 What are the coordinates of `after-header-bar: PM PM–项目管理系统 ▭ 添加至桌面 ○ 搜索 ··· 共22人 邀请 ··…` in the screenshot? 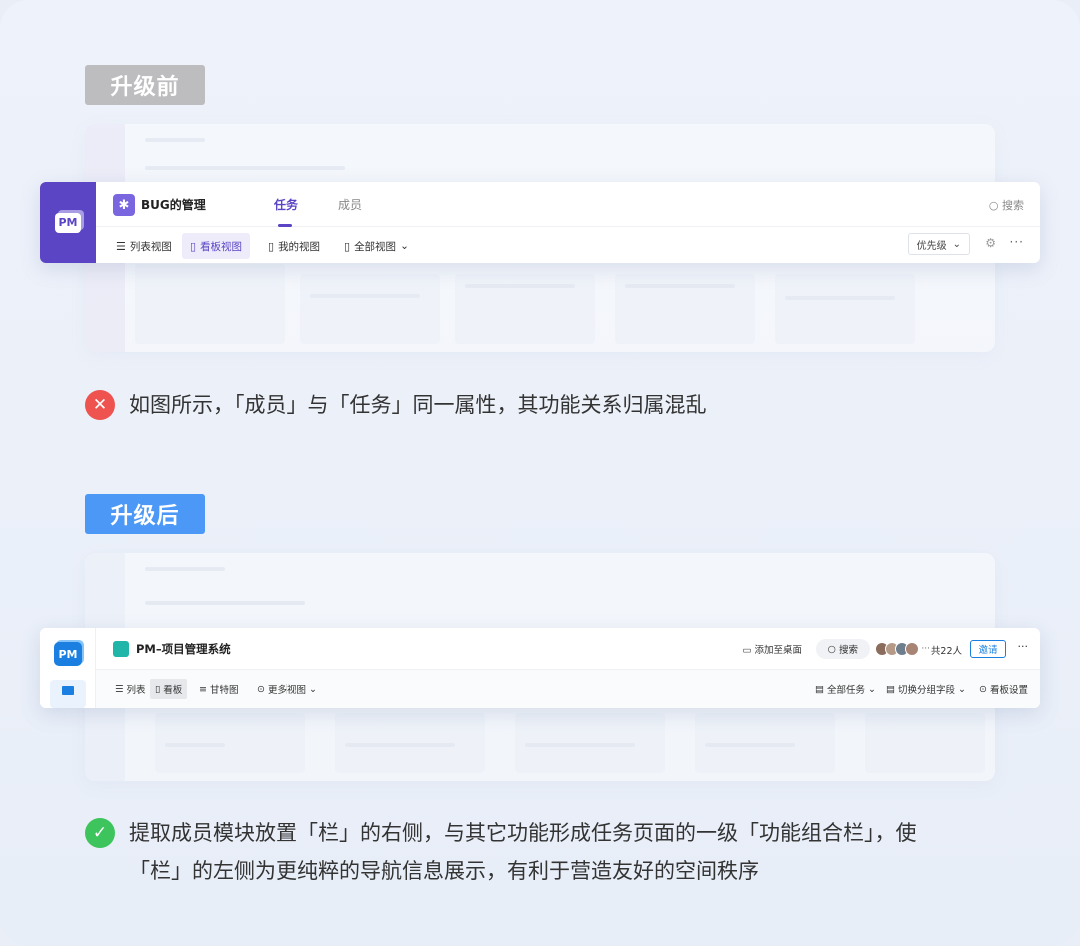 It's located at (540, 668).